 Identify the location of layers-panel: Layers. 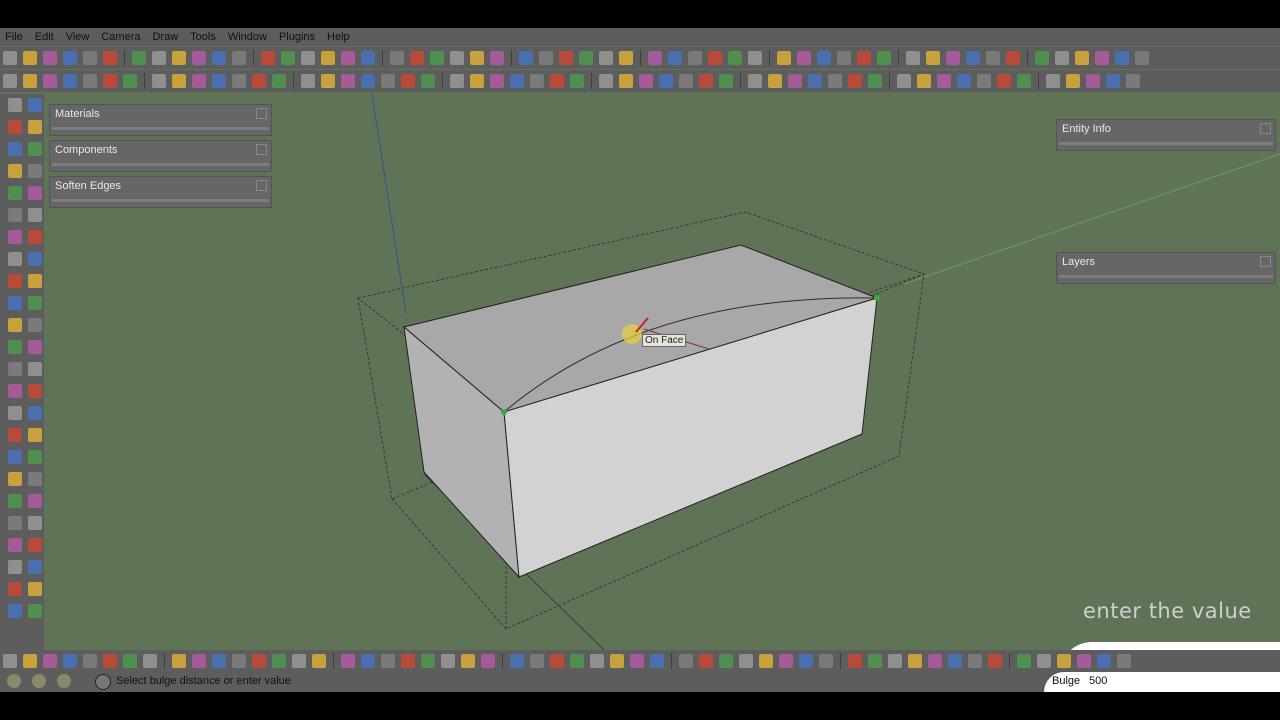
(1166, 268).